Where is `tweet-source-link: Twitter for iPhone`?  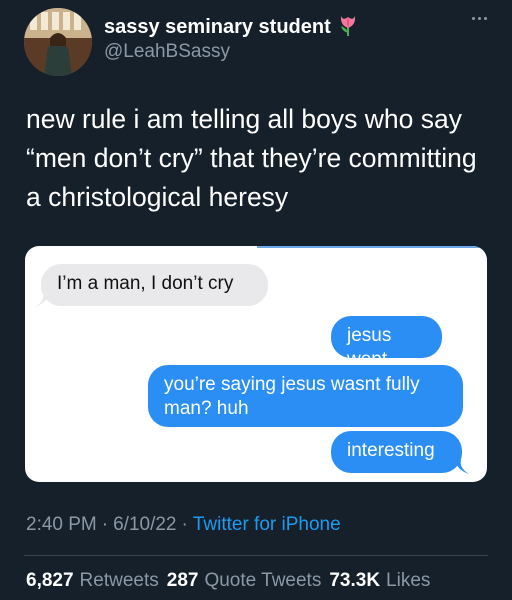 tweet-source-link: Twitter for iPhone is located at coordinates (267, 525).